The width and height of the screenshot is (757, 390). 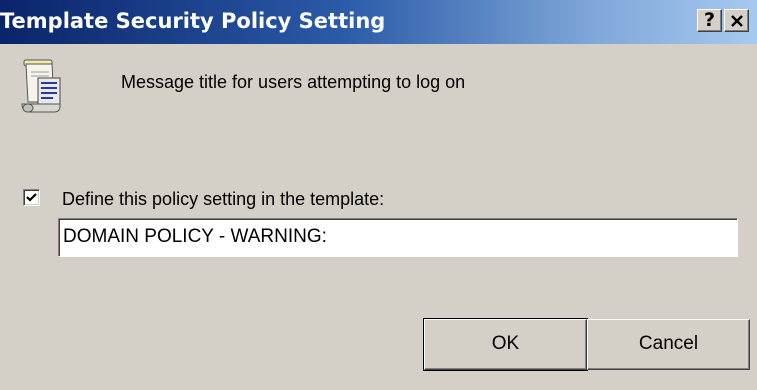 I want to click on checkmark-icon, so click(x=31, y=197).